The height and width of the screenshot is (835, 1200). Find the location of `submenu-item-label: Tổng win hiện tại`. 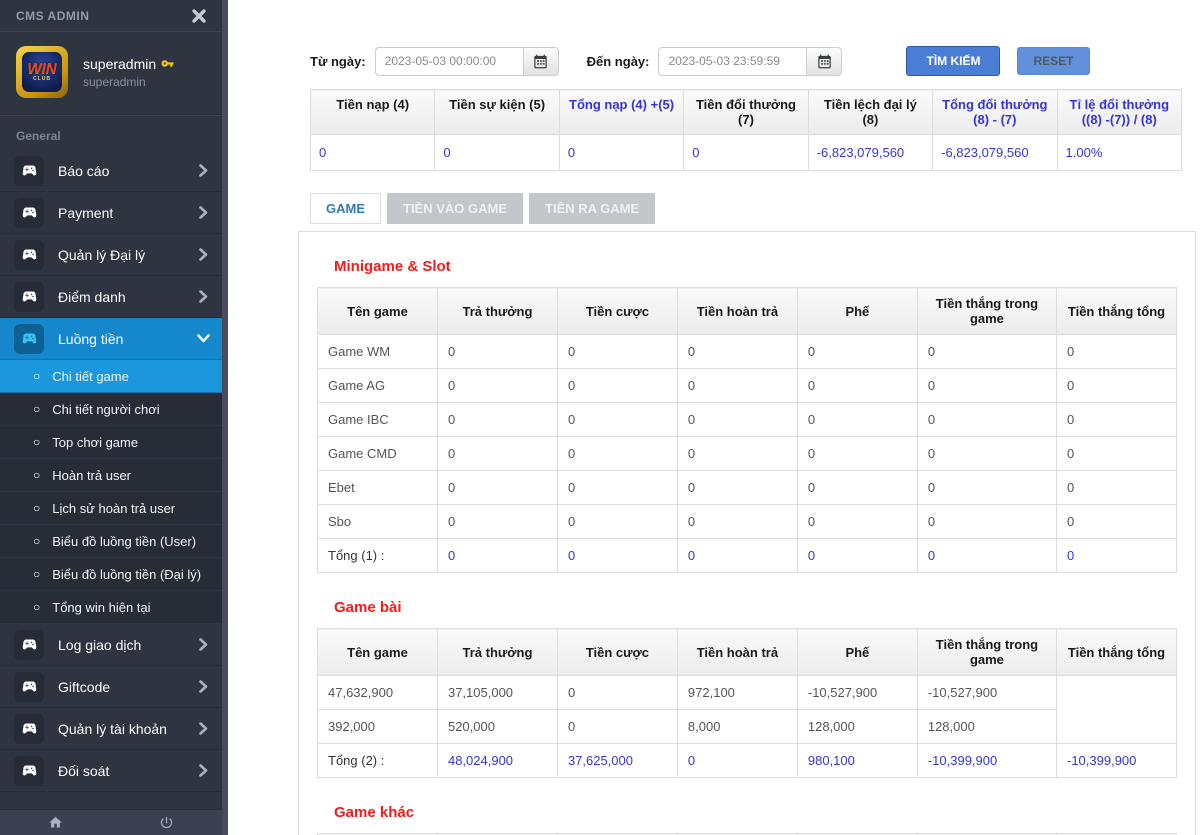

submenu-item-label: Tổng win hiện tại is located at coordinates (101, 607).